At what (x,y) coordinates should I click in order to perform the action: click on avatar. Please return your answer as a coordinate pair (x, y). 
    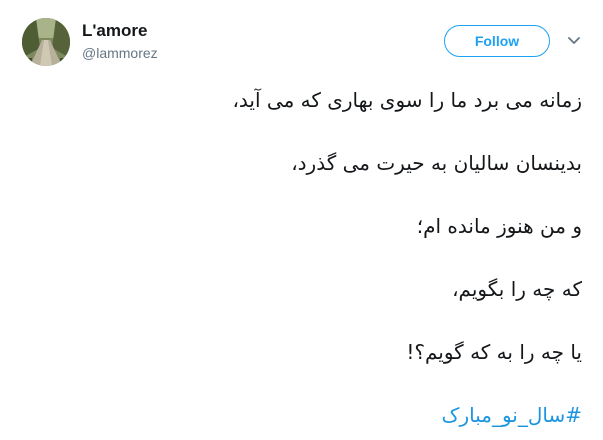
    Looking at the image, I should click on (46, 42).